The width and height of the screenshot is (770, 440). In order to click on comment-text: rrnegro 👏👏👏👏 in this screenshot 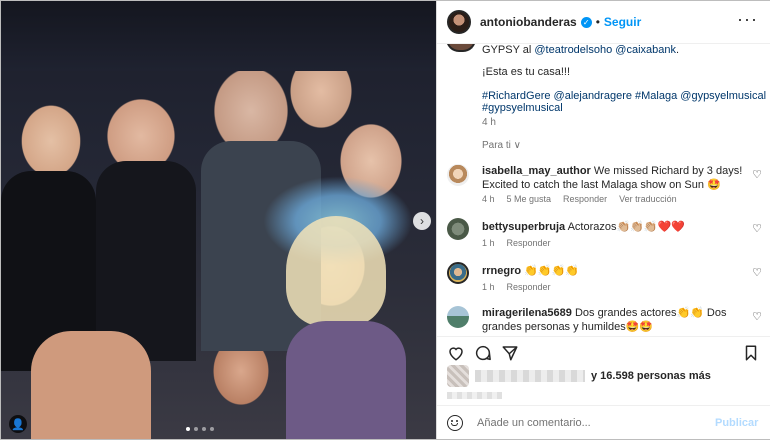, I will do `click(613, 271)`.